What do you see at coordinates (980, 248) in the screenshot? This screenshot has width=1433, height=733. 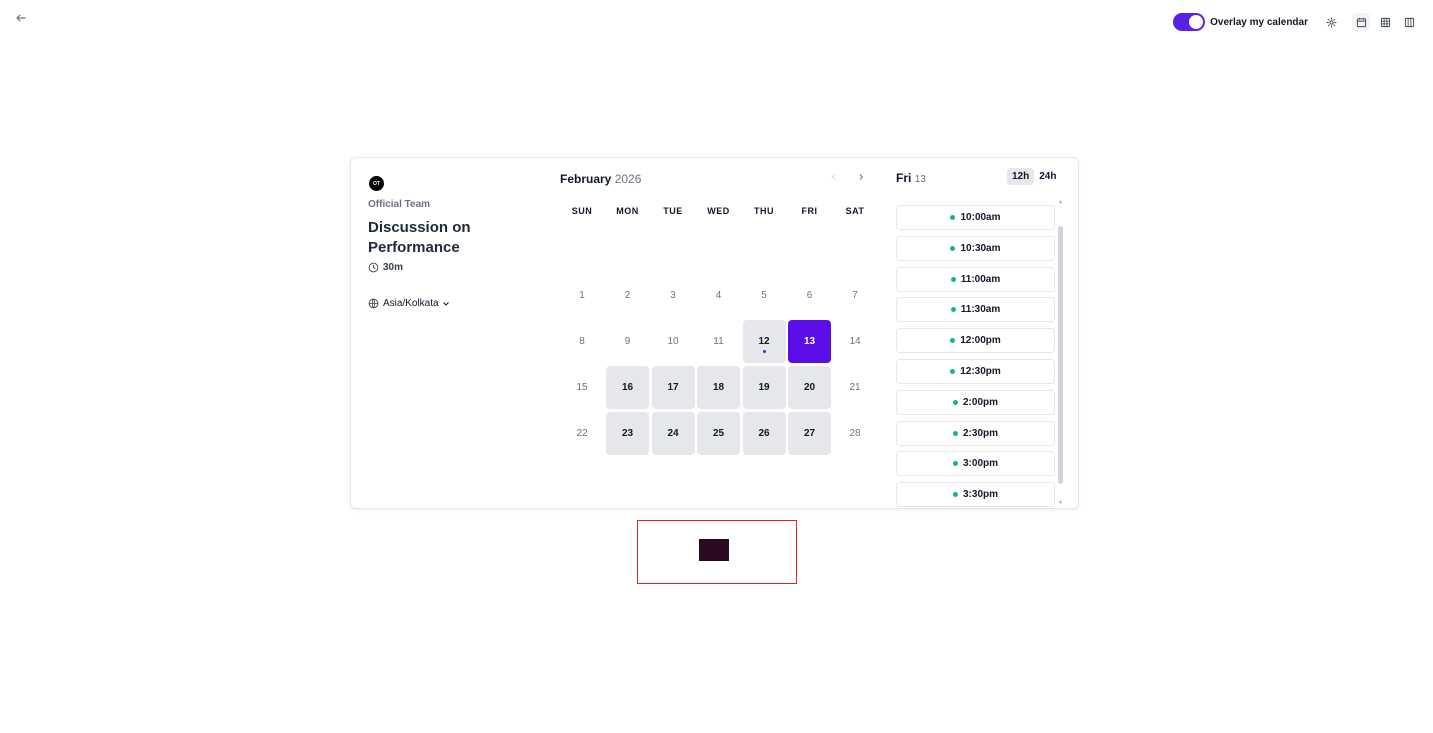 I see `time-slot-label: 10:30am` at bounding box center [980, 248].